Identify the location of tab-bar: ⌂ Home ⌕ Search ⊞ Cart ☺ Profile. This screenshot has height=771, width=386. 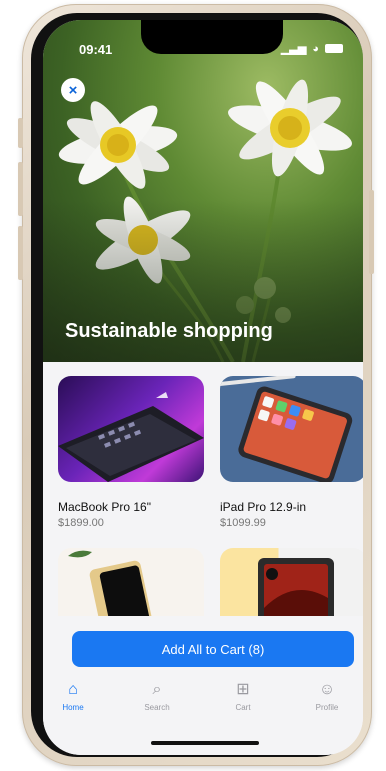
(203, 705).